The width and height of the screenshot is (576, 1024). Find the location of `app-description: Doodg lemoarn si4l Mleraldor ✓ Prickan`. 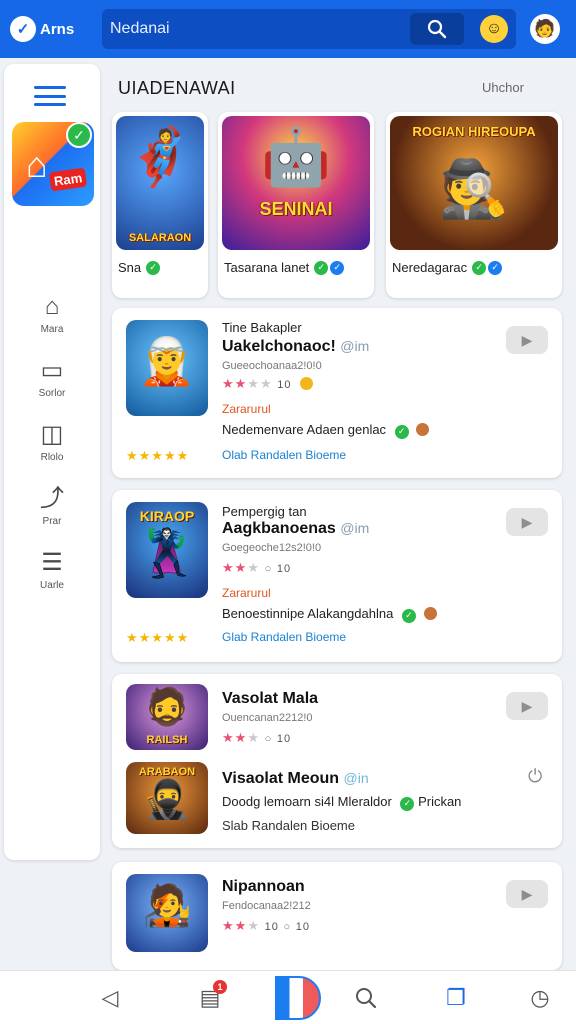

app-description: Doodg lemoarn si4l Mleraldor ✓ Prickan is located at coordinates (341, 802).